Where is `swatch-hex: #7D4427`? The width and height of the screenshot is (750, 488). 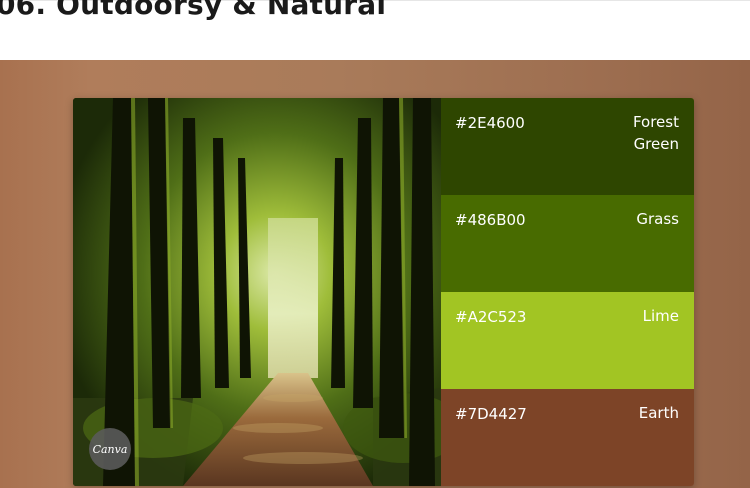 swatch-hex: #7D4427 is located at coordinates (491, 414).